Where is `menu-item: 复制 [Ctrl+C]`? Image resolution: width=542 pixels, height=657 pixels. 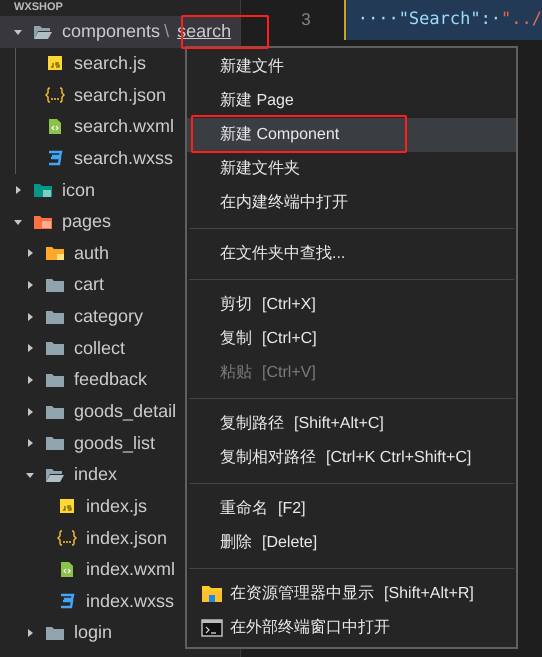 menu-item: 复制 [Ctrl+C] is located at coordinates (351, 339).